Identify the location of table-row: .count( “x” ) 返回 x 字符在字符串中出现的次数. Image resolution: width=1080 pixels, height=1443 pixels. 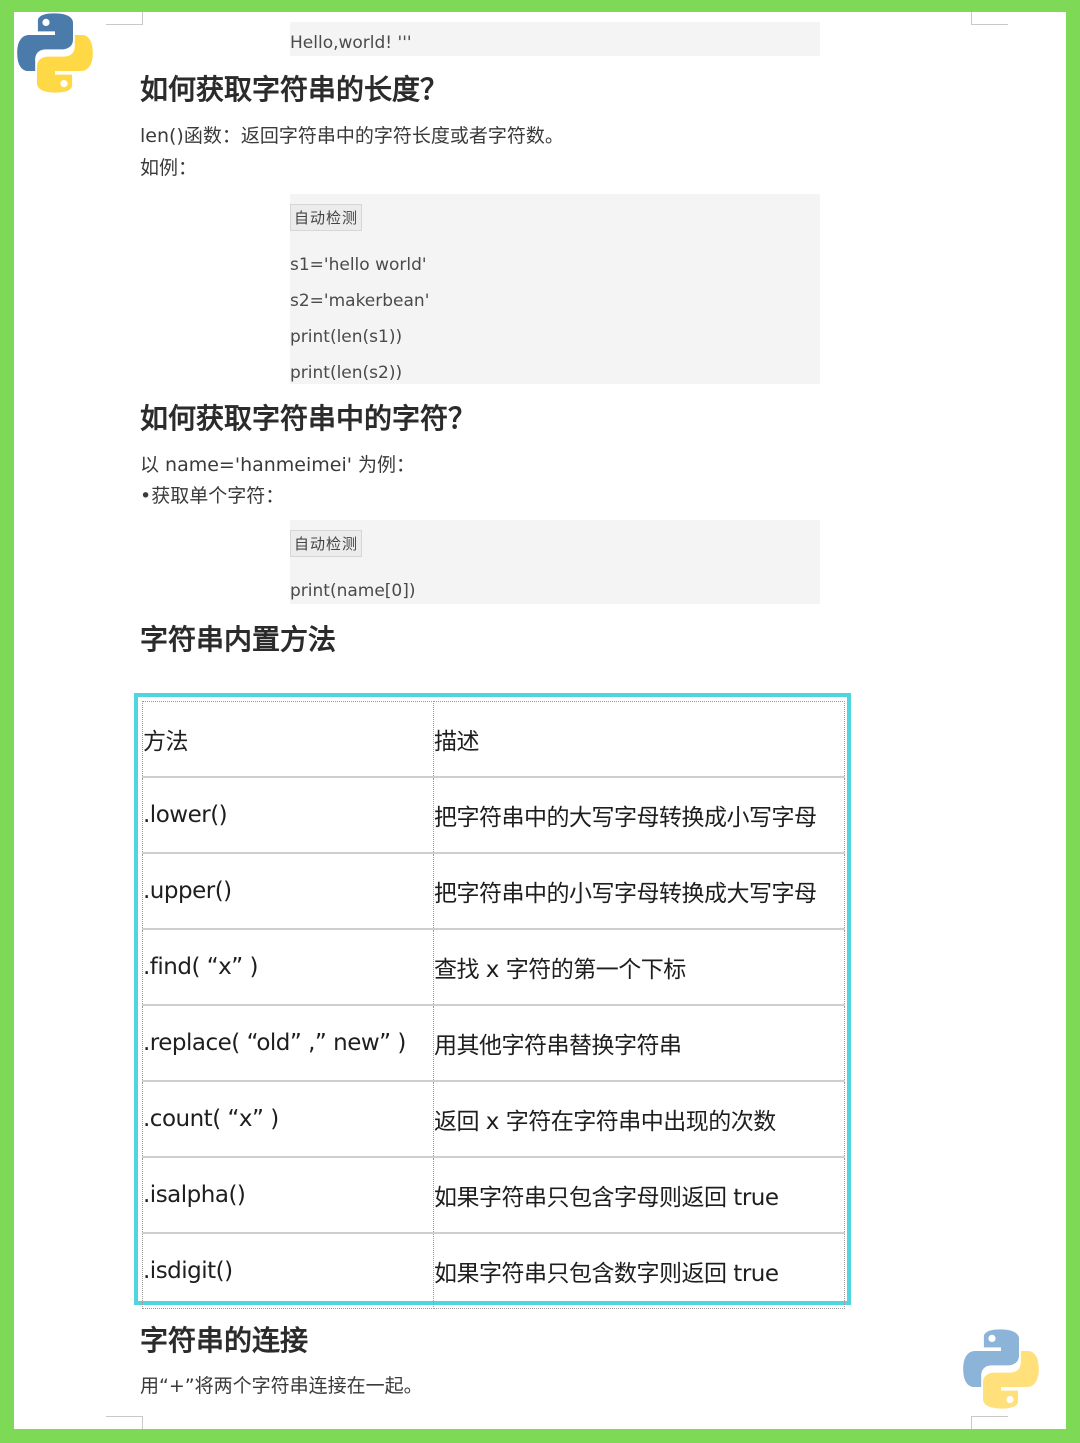
(493, 1119).